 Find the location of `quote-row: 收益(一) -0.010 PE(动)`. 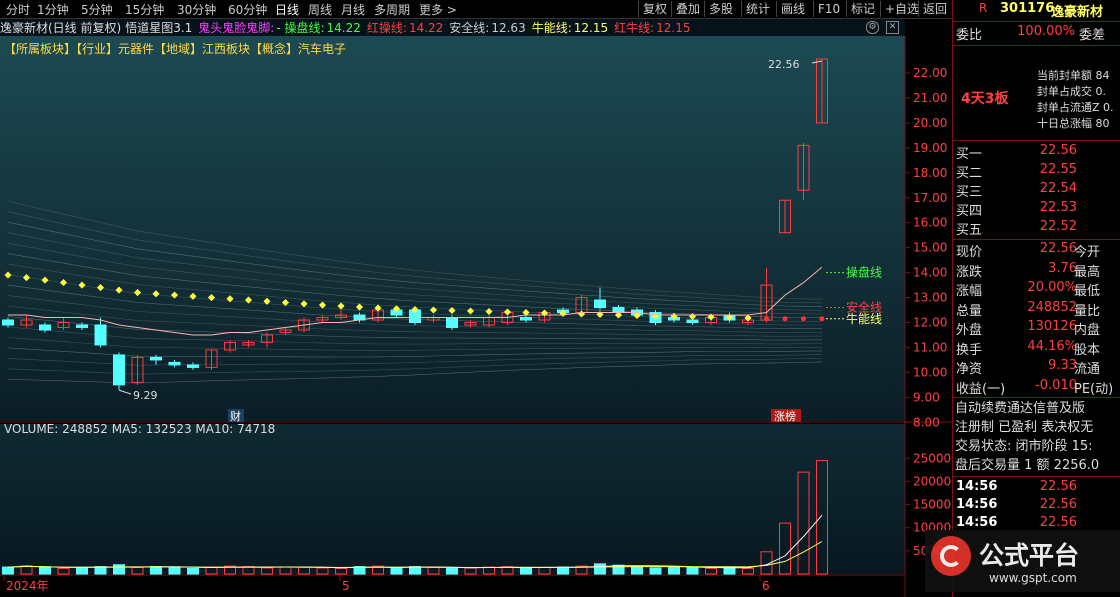

quote-row: 收益(一) -0.010 PE(动) is located at coordinates (1036, 387).